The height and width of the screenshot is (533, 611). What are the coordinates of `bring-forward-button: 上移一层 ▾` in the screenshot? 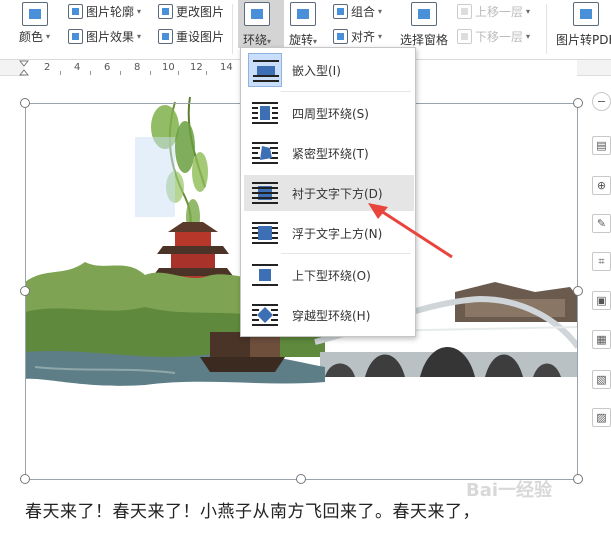 It's located at (493, 11).